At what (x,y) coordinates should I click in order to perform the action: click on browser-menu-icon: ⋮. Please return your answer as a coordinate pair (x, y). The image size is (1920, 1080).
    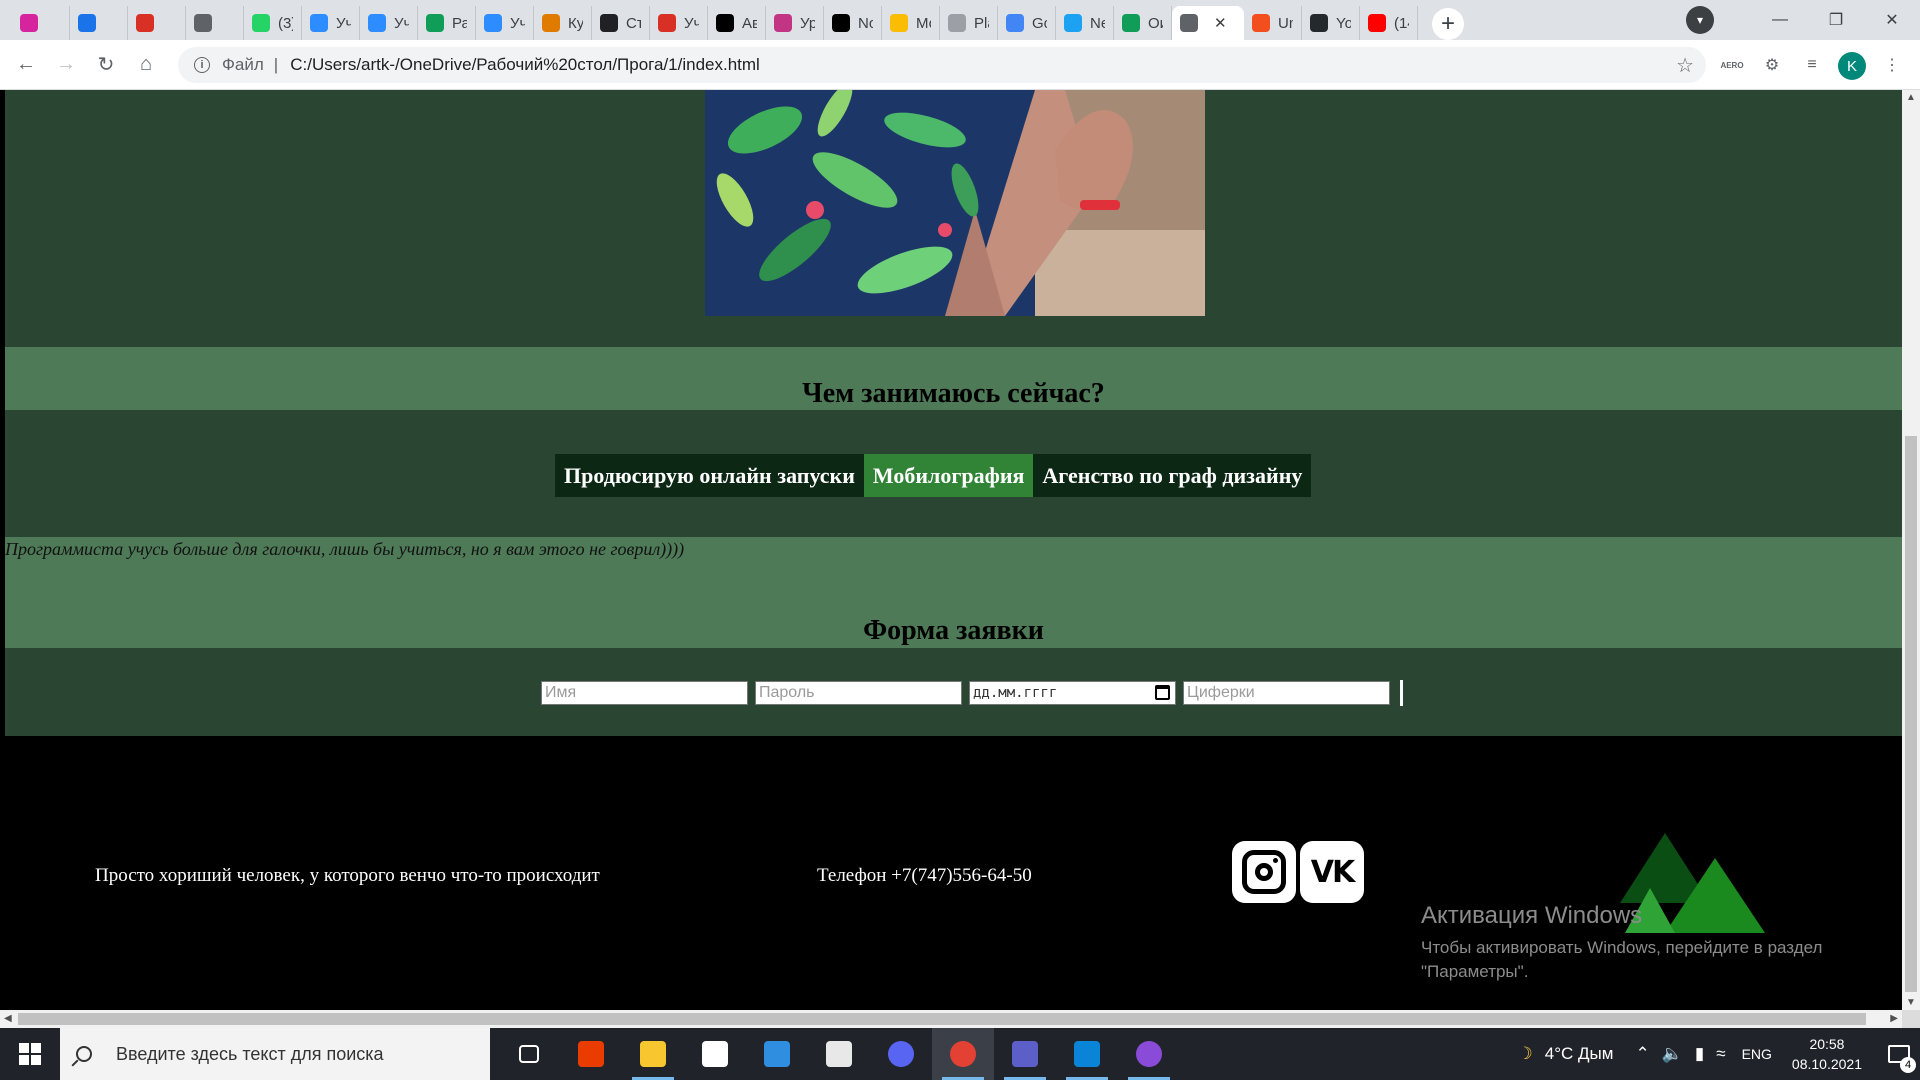
    Looking at the image, I should click on (1892, 65).